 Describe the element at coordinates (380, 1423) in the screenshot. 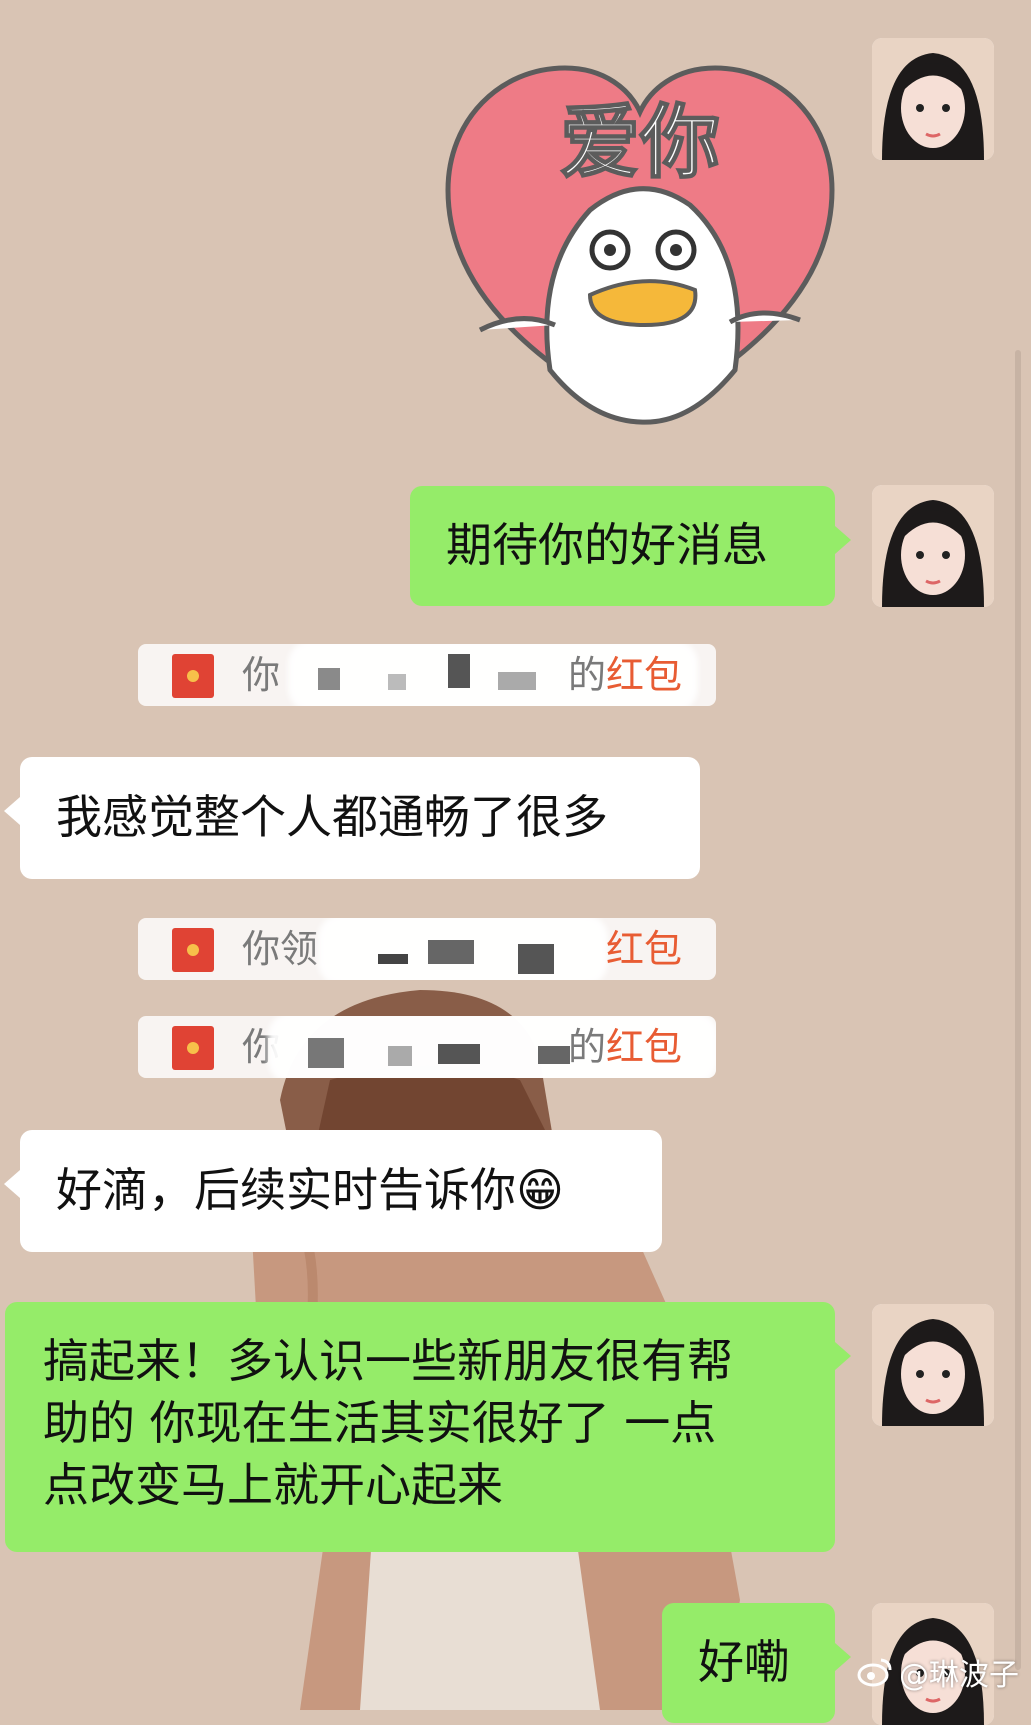

I see `message-line: 助的 你现在生活其实很好了 一点` at that location.